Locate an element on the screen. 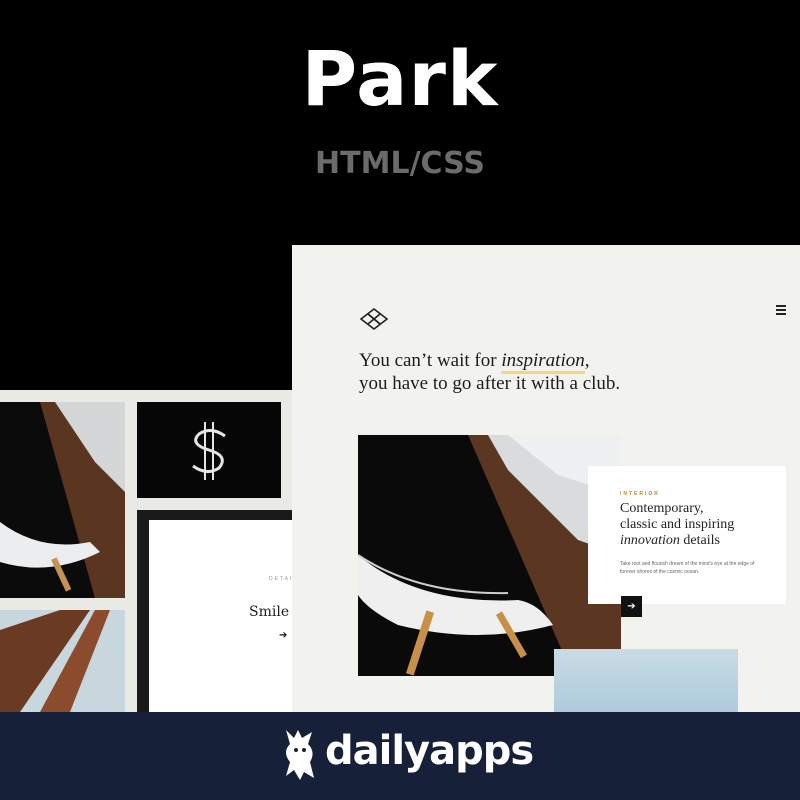 The height and width of the screenshot is (800, 800). next-arrow-button: ➔ is located at coordinates (631, 606).